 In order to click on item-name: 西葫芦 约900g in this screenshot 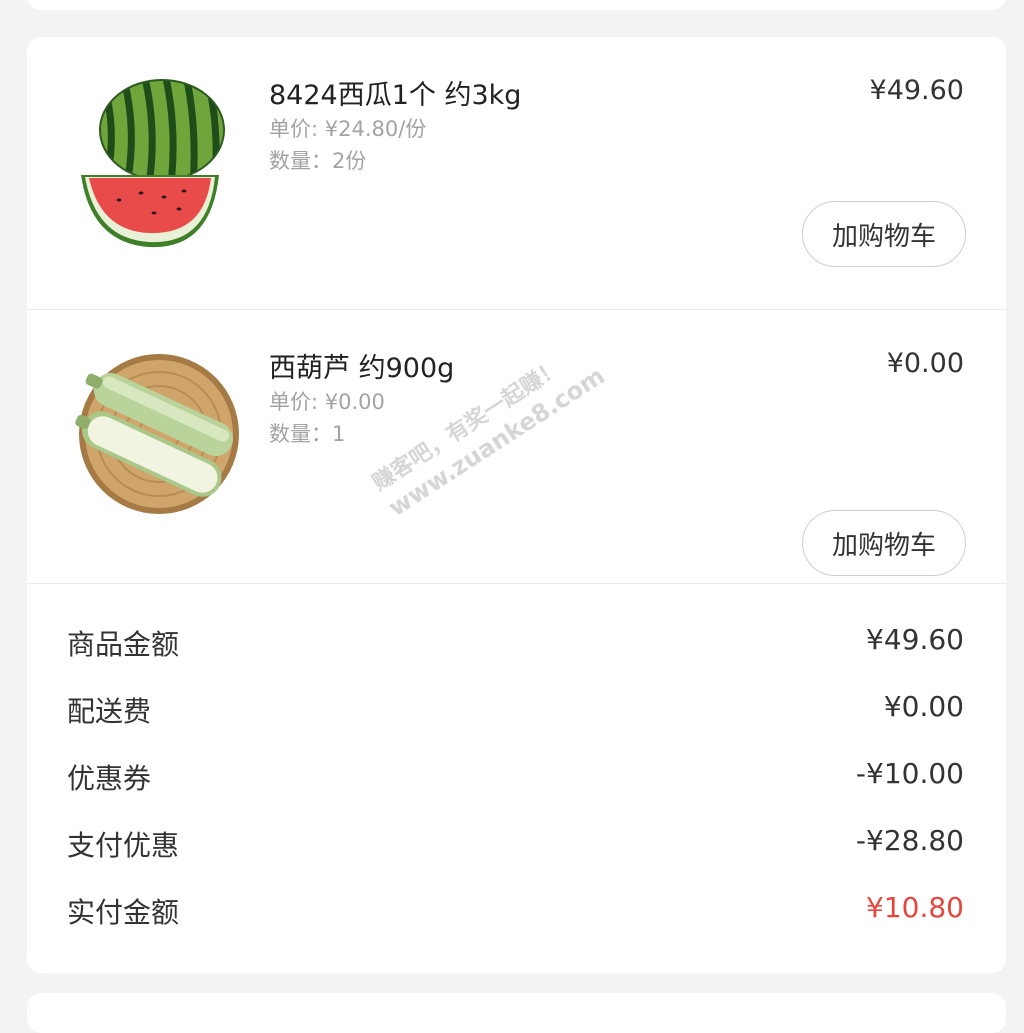, I will do `click(362, 368)`.